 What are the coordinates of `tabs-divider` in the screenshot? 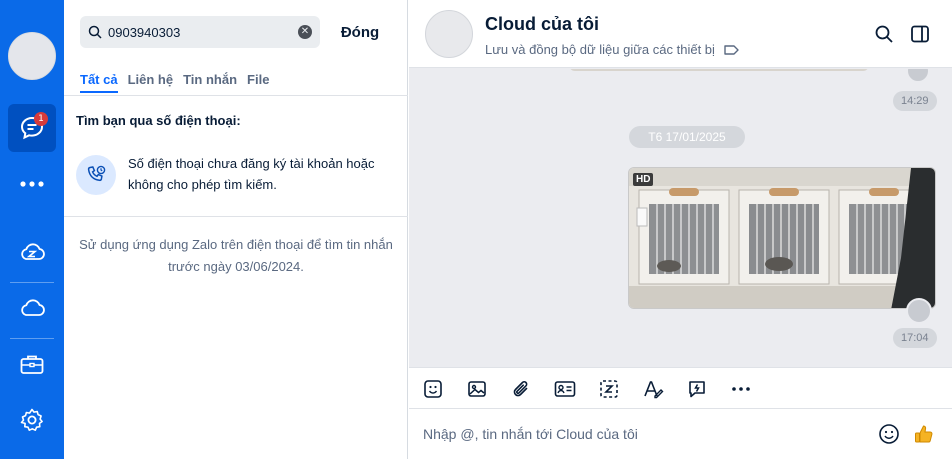 It's located at (236, 95).